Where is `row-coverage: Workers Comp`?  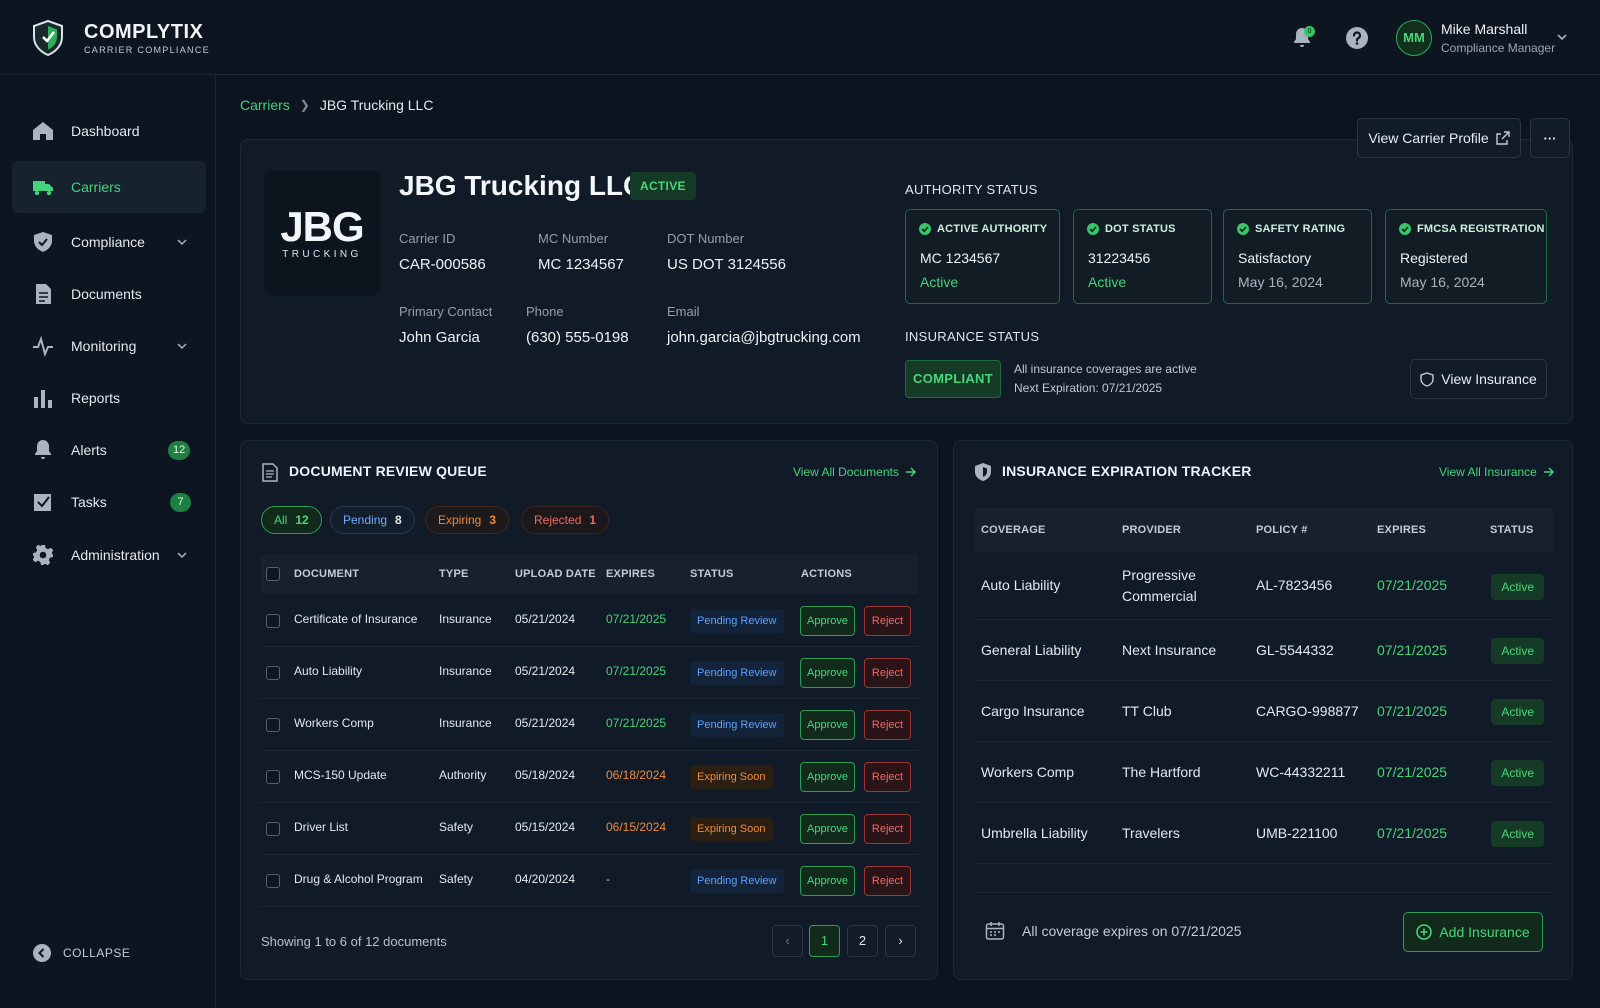
row-coverage: Workers Comp is located at coordinates (1027, 772).